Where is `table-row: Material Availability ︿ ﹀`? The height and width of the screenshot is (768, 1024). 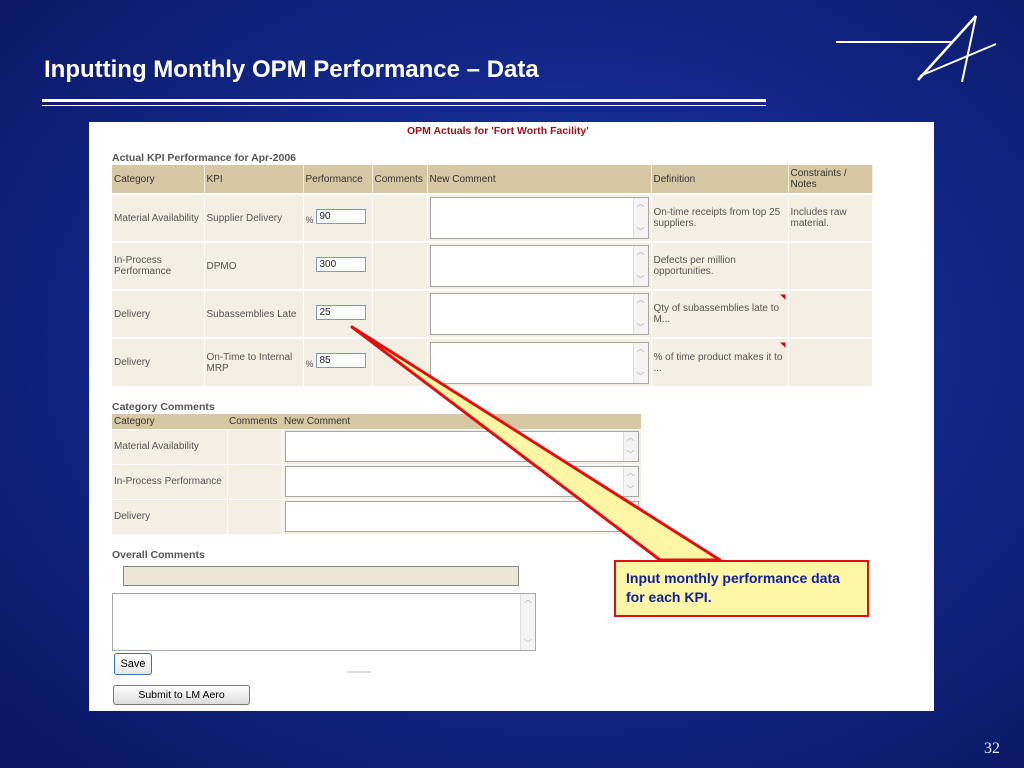 table-row: Material Availability ︿ ﹀ is located at coordinates (377, 446).